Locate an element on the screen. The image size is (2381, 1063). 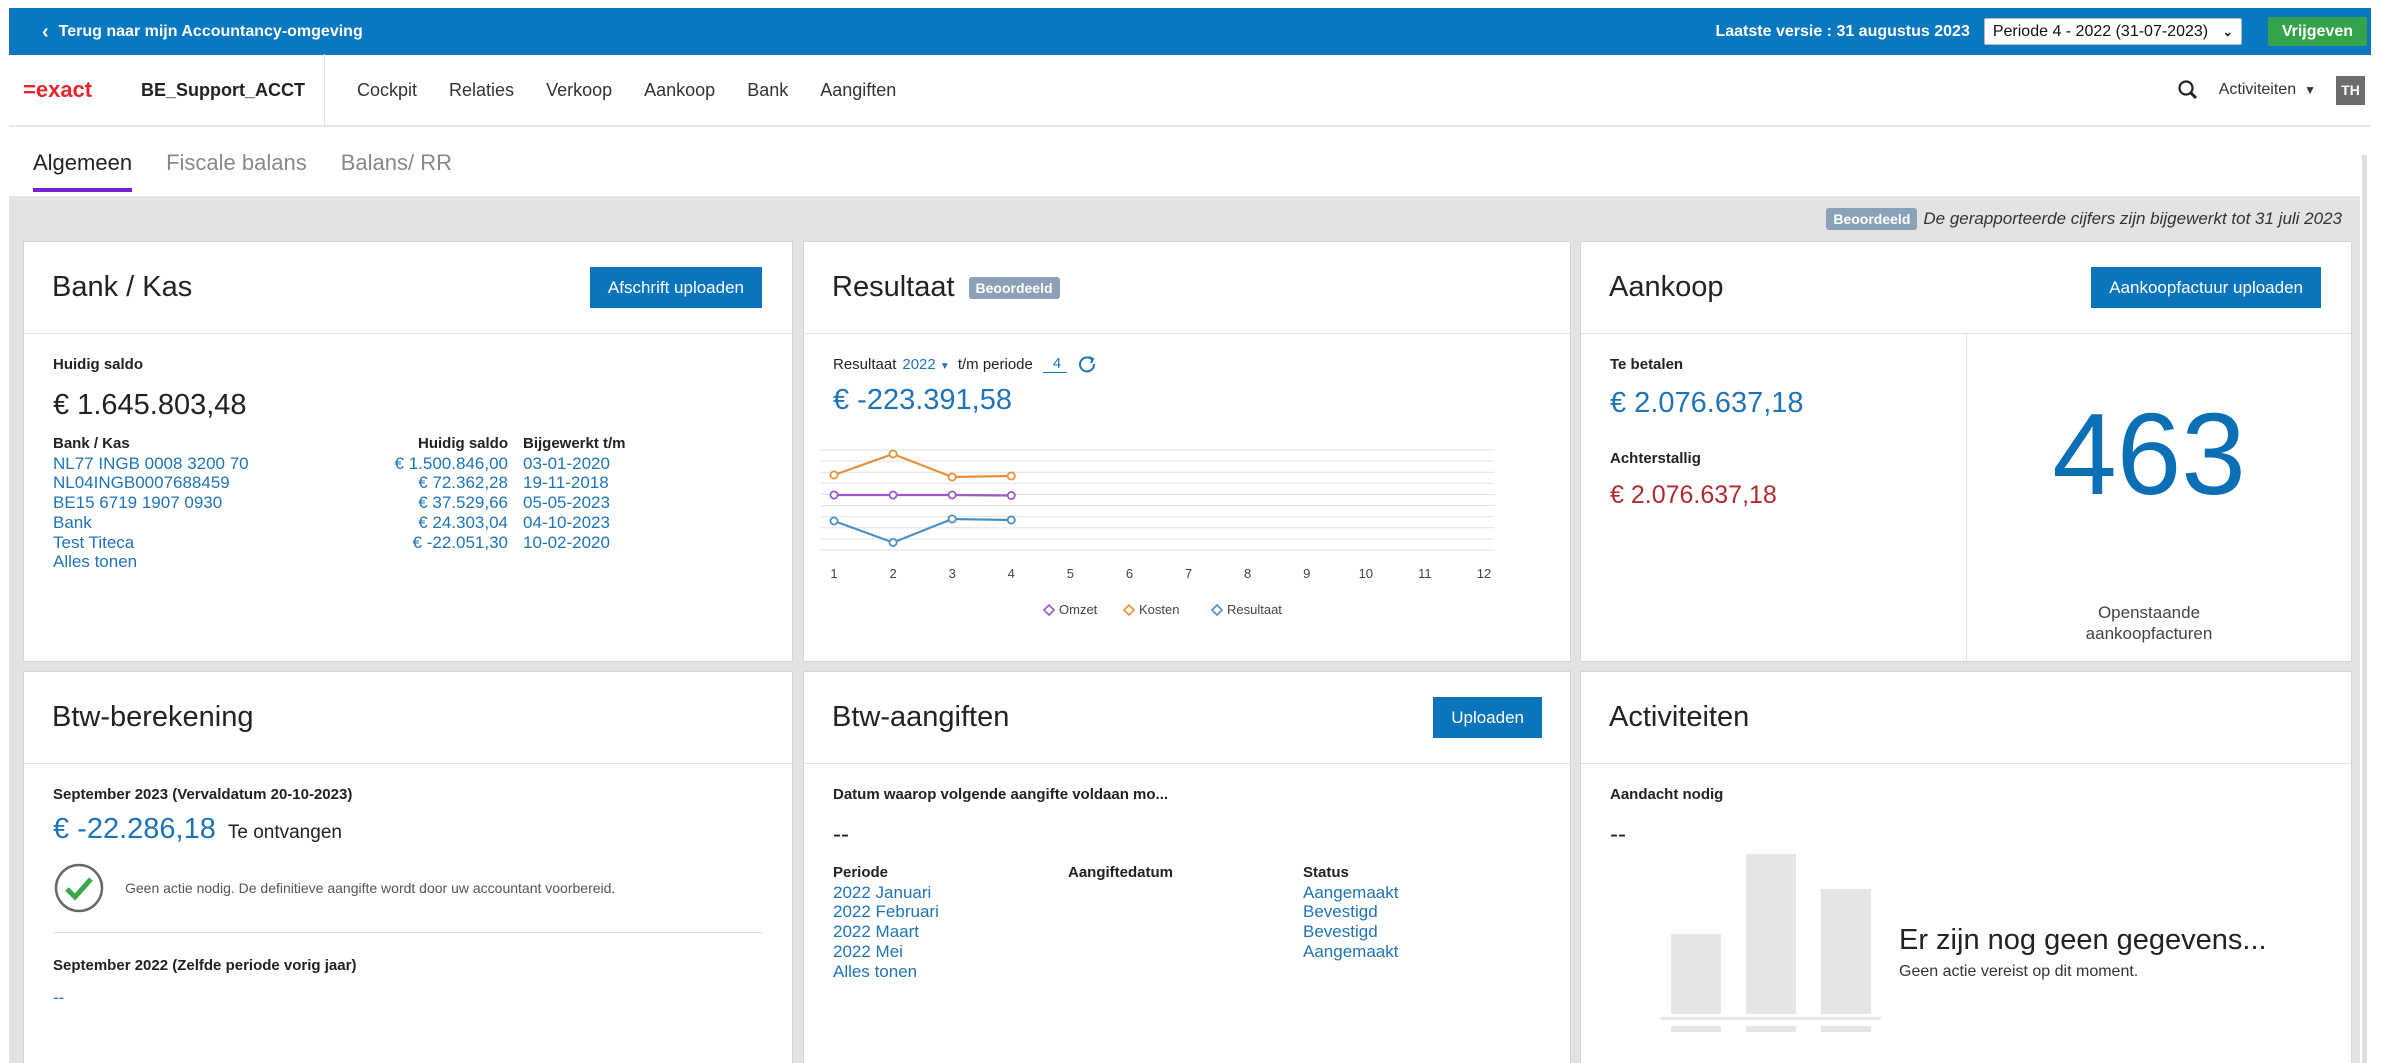
search-icon is located at coordinates (2188, 90).